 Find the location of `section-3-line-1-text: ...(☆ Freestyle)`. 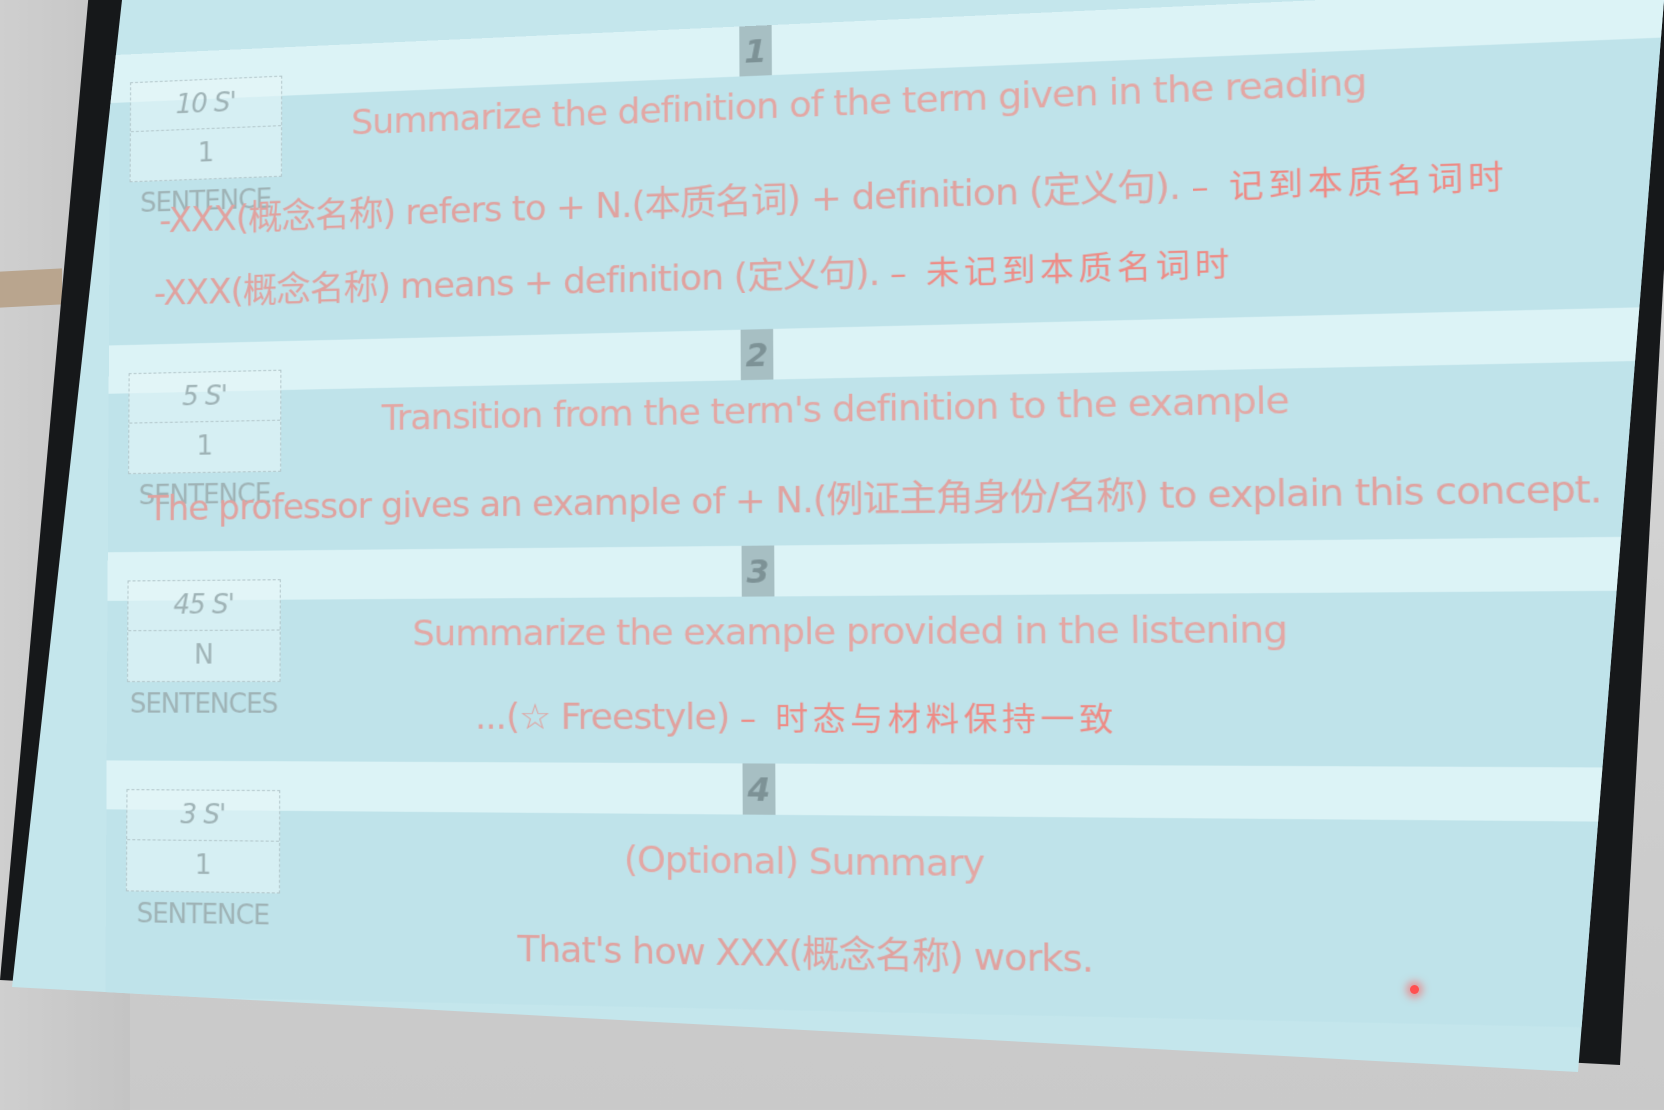

section-3-line-1-text: ...(☆ Freestyle) is located at coordinates (602, 717).